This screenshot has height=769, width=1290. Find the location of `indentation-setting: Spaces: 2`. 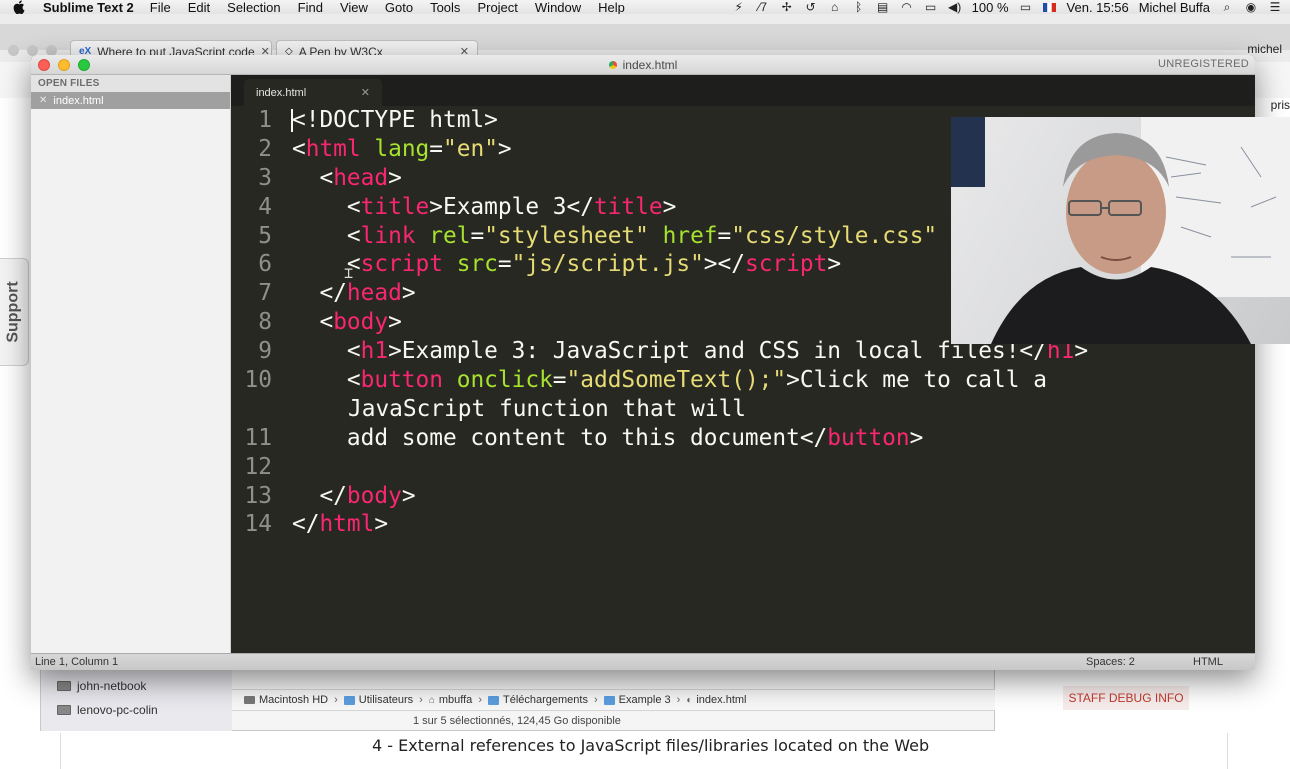

indentation-setting: Spaces: 2 is located at coordinates (1110, 662).